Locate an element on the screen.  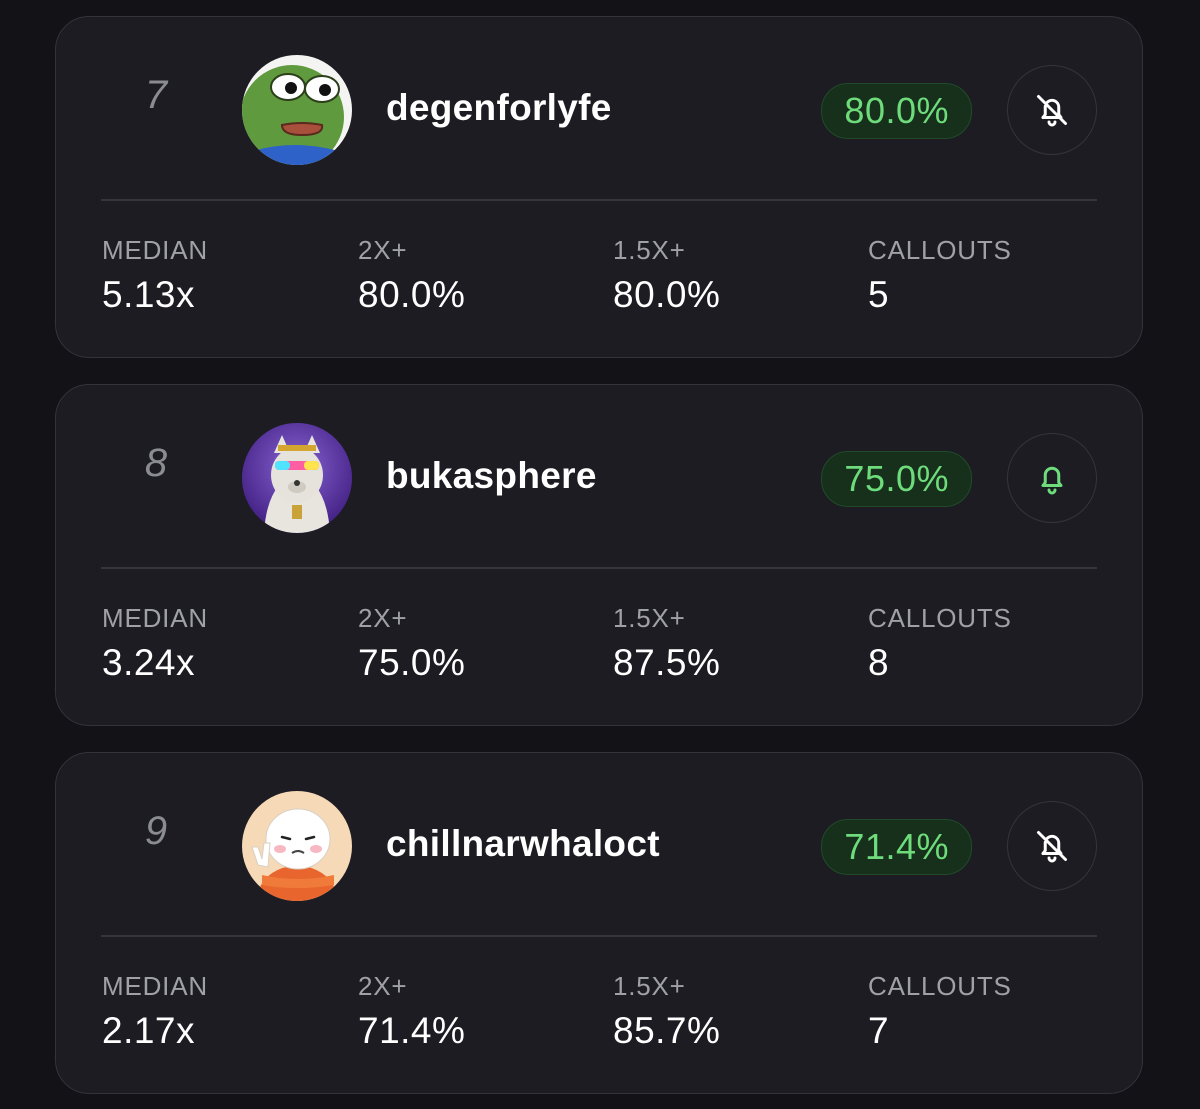
username: bukasphere is located at coordinates (491, 476).